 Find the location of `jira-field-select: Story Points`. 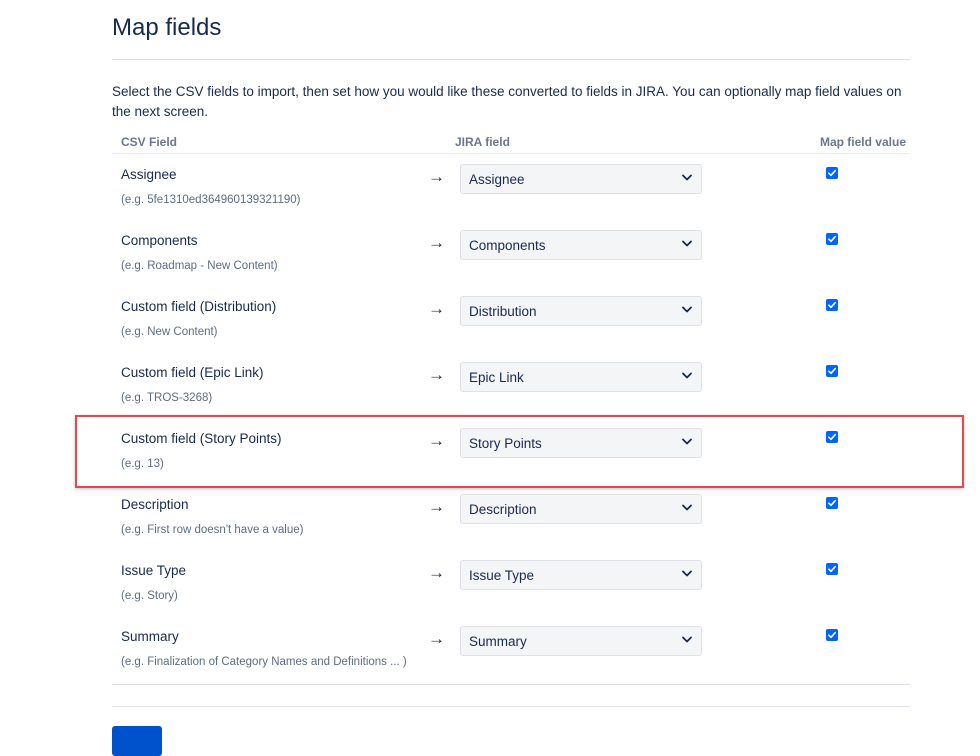

jira-field-select: Story Points is located at coordinates (581, 443).